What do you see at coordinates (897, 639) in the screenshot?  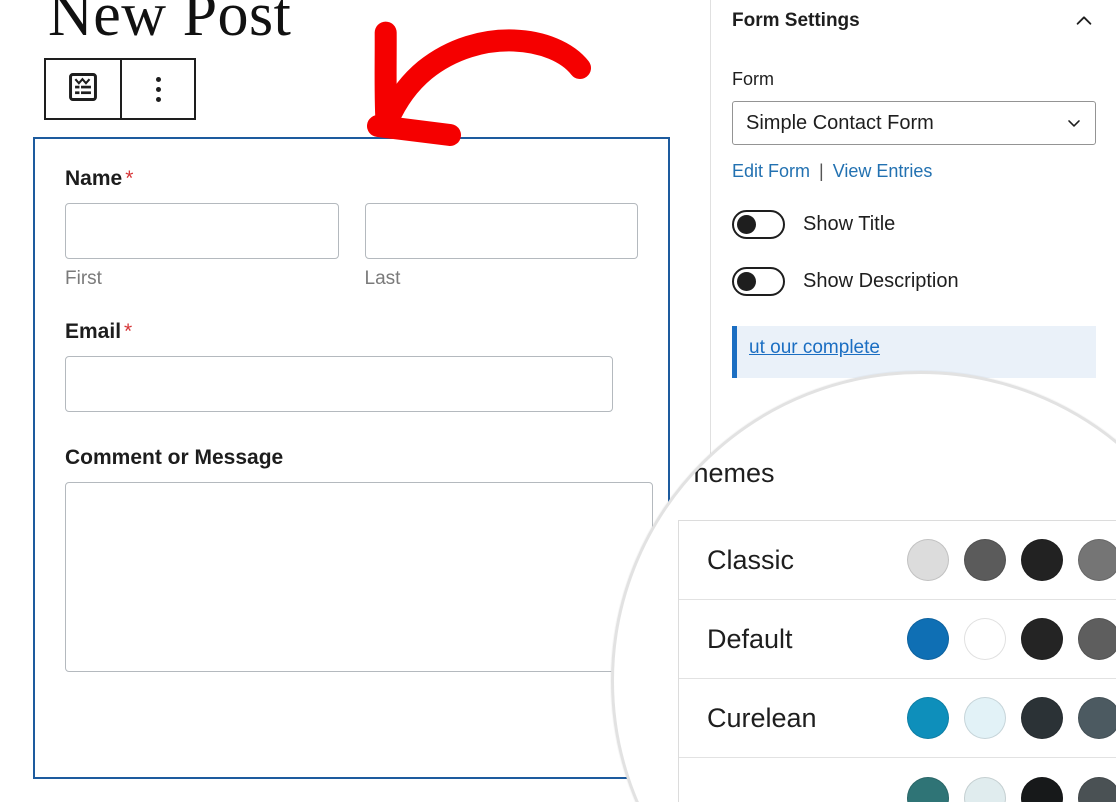 I see `theme-row-default: Default` at bounding box center [897, 639].